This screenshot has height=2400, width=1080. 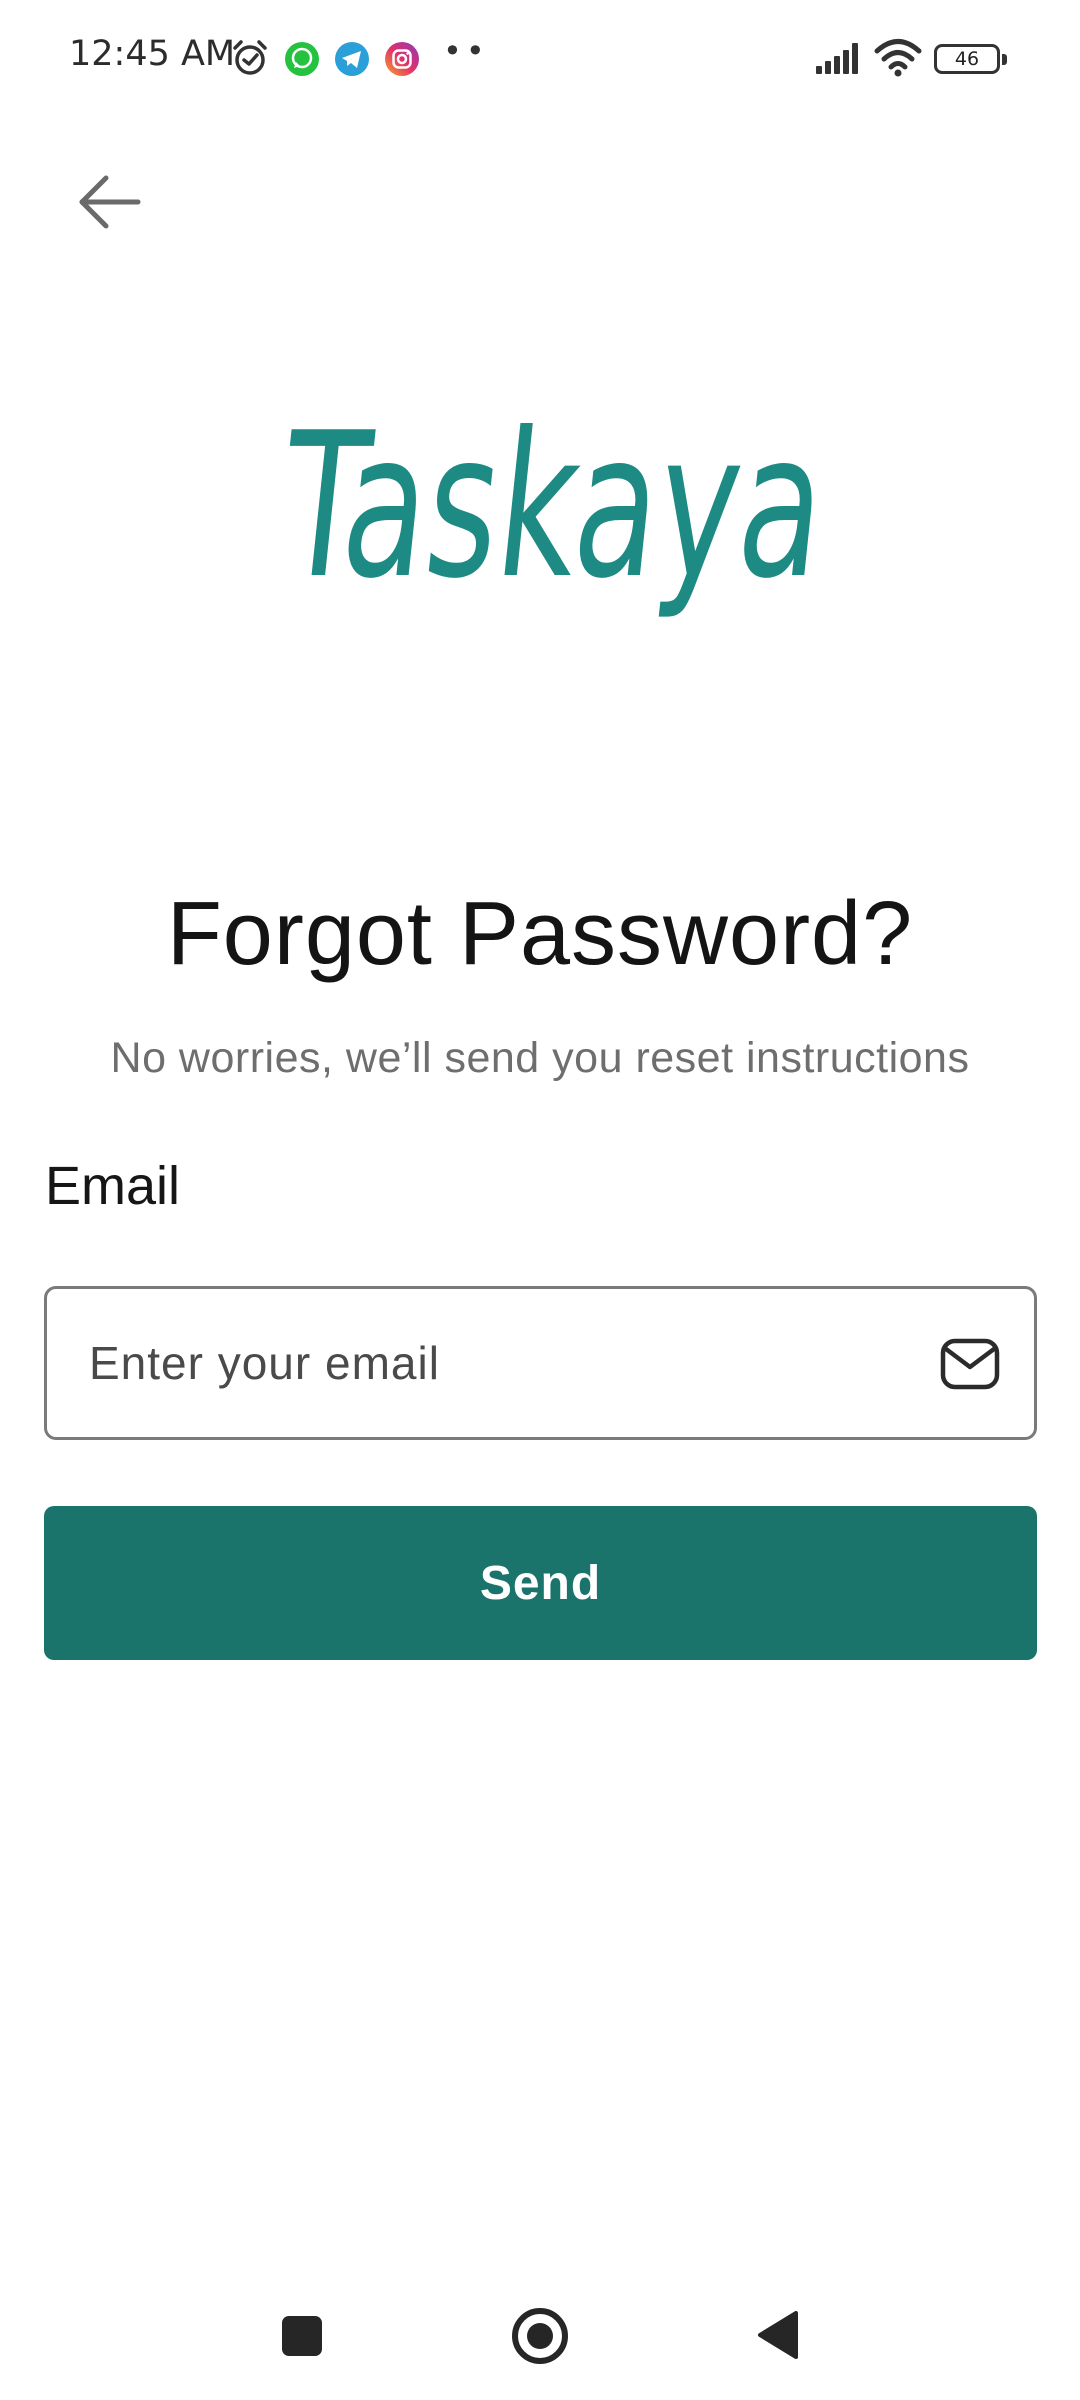 I want to click on taskaya-logo: Taskaya, so click(x=552, y=516).